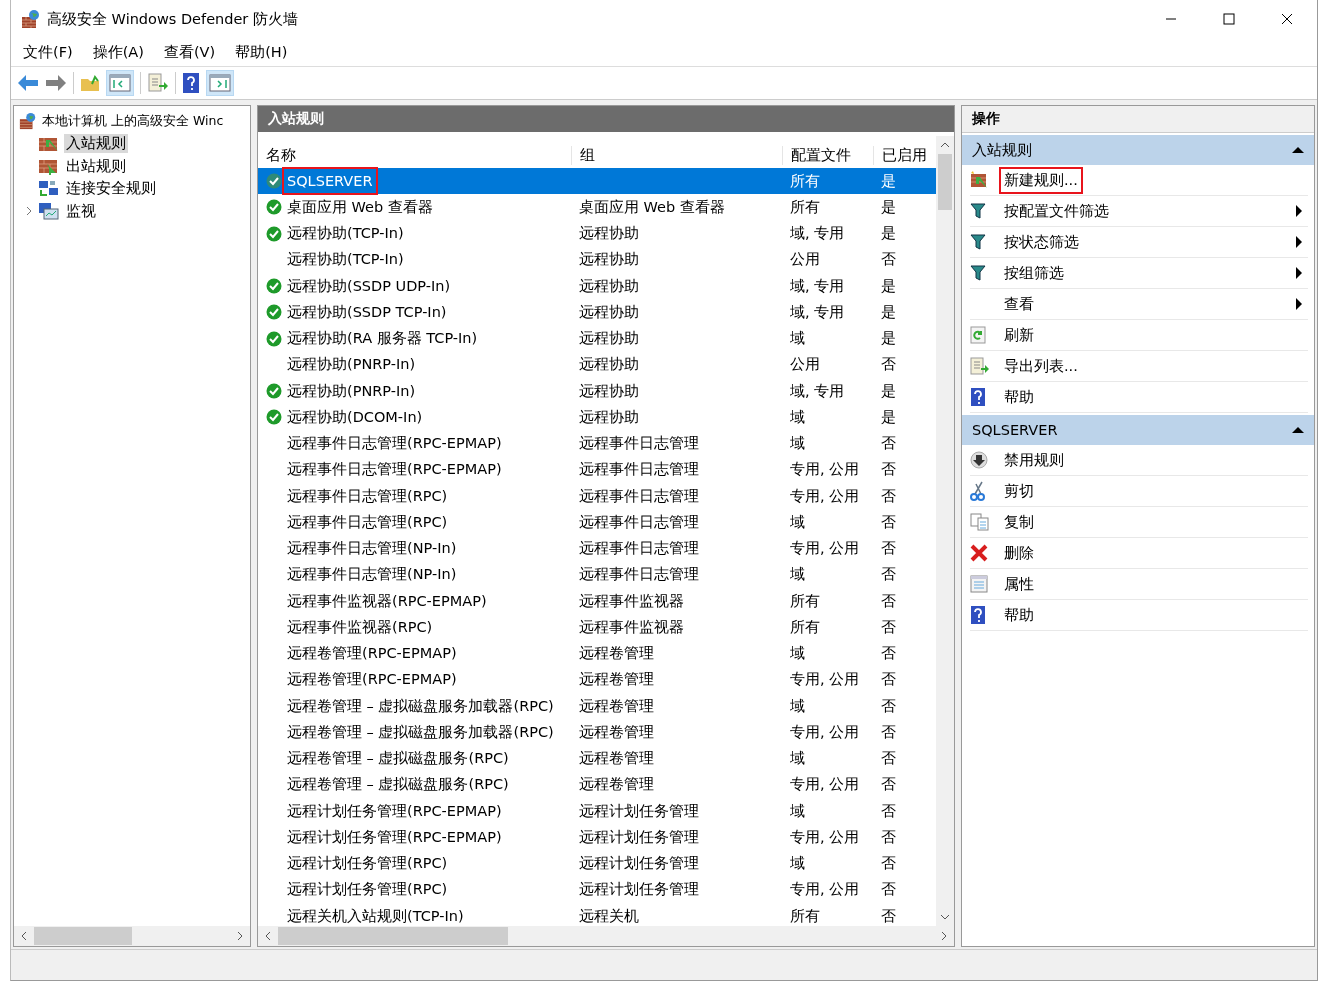 Image resolution: width=1326 pixels, height=989 pixels. I want to click on action-pane-toggle-icon, so click(220, 83).